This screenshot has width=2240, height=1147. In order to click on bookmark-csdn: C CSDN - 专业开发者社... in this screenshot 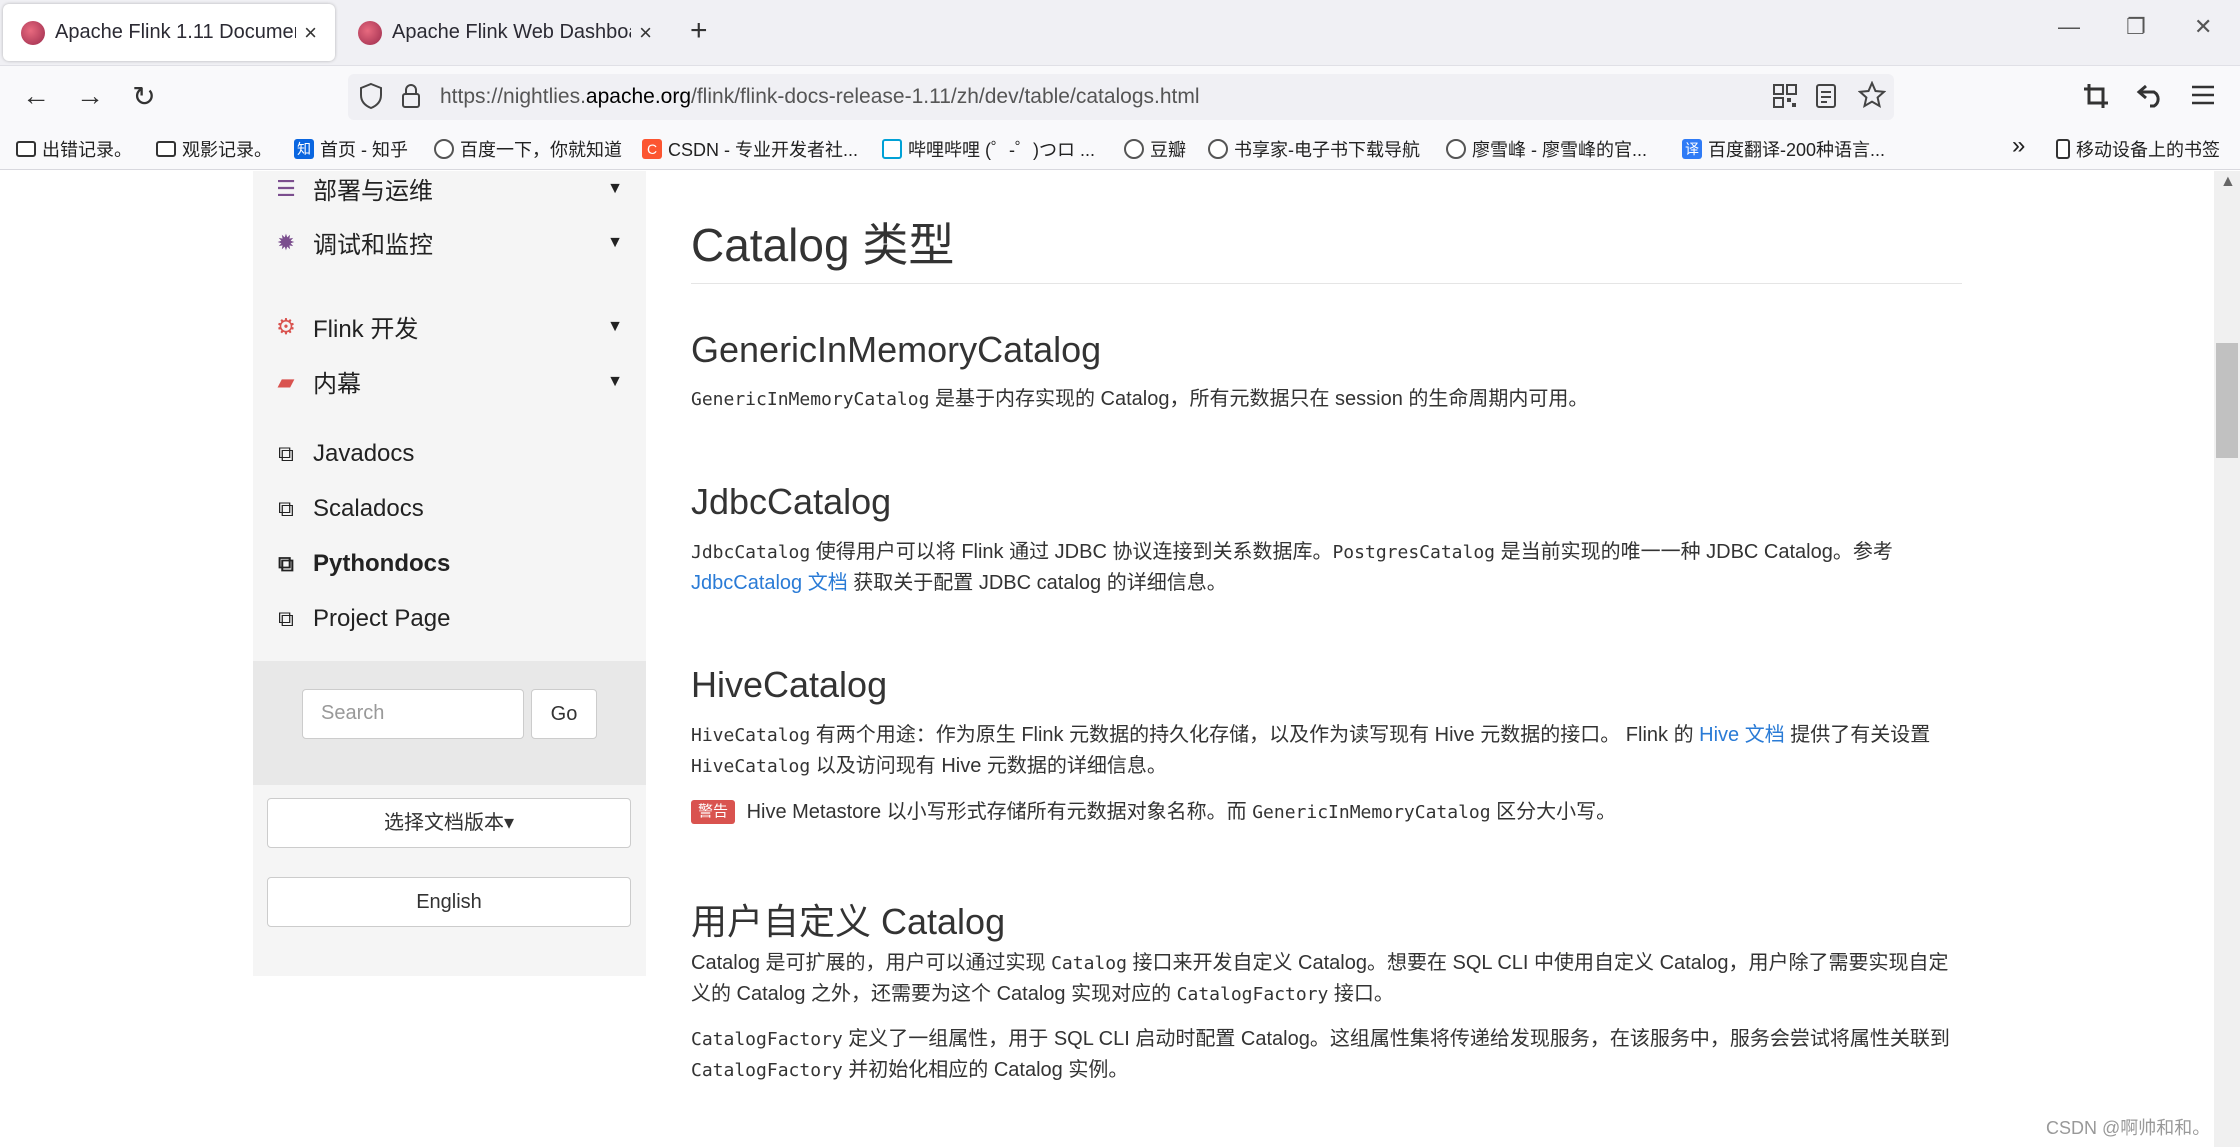, I will do `click(750, 149)`.